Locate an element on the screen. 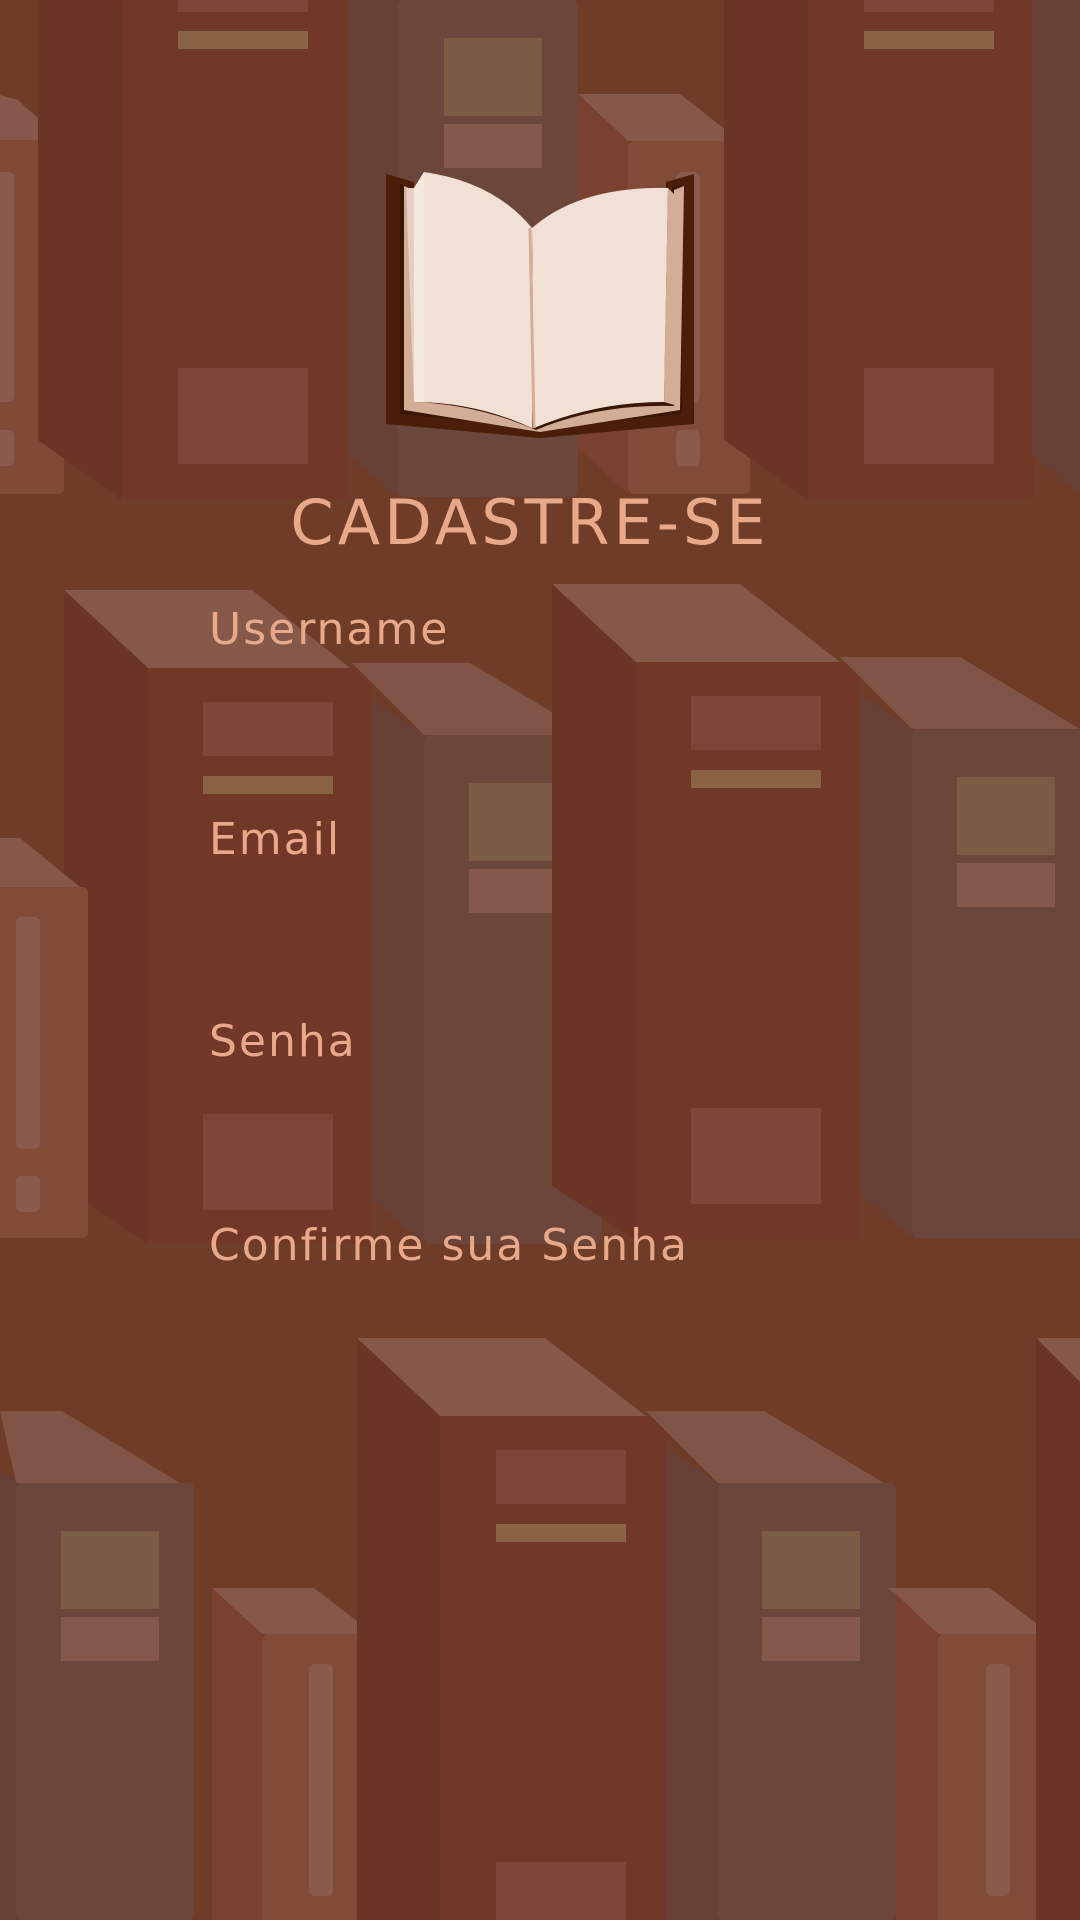  password-label: Senha is located at coordinates (283, 1041).